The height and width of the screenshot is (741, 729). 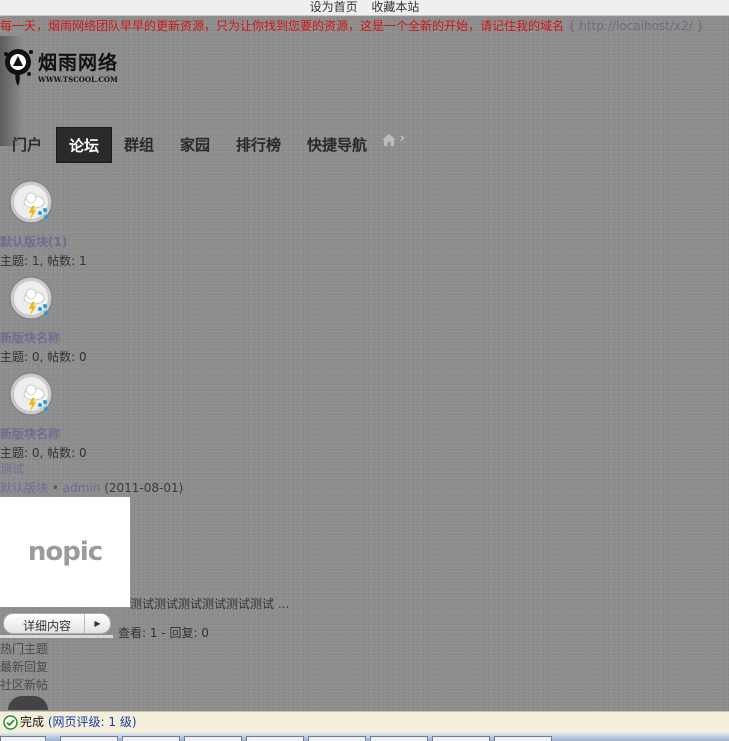 I want to click on status-text: 完成 (网页评级: 1 级), so click(x=78, y=722).